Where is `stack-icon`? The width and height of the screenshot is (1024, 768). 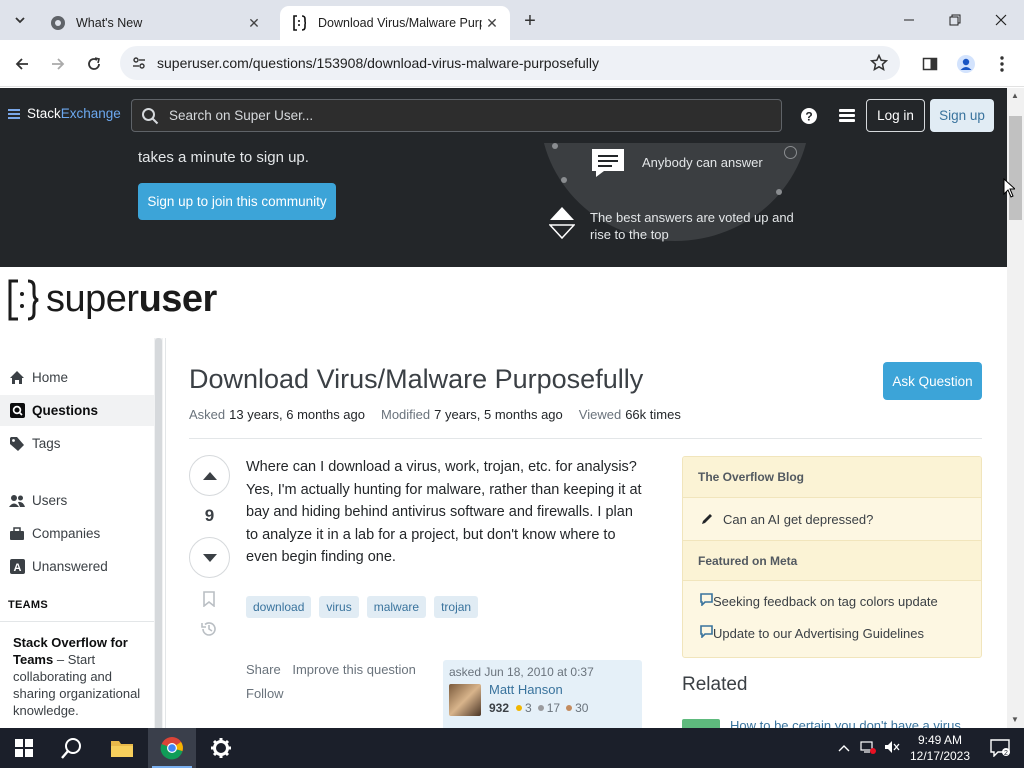 stack-icon is located at coordinates (847, 115).